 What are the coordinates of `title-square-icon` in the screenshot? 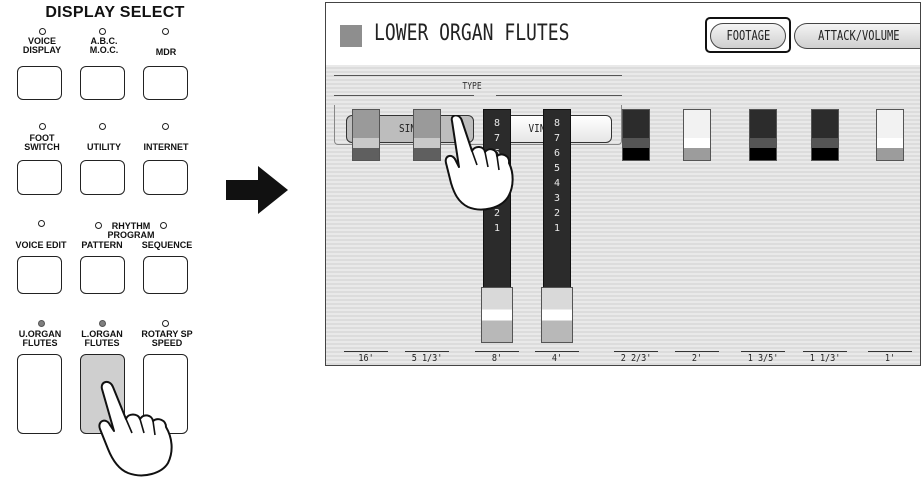 It's located at (351, 36).